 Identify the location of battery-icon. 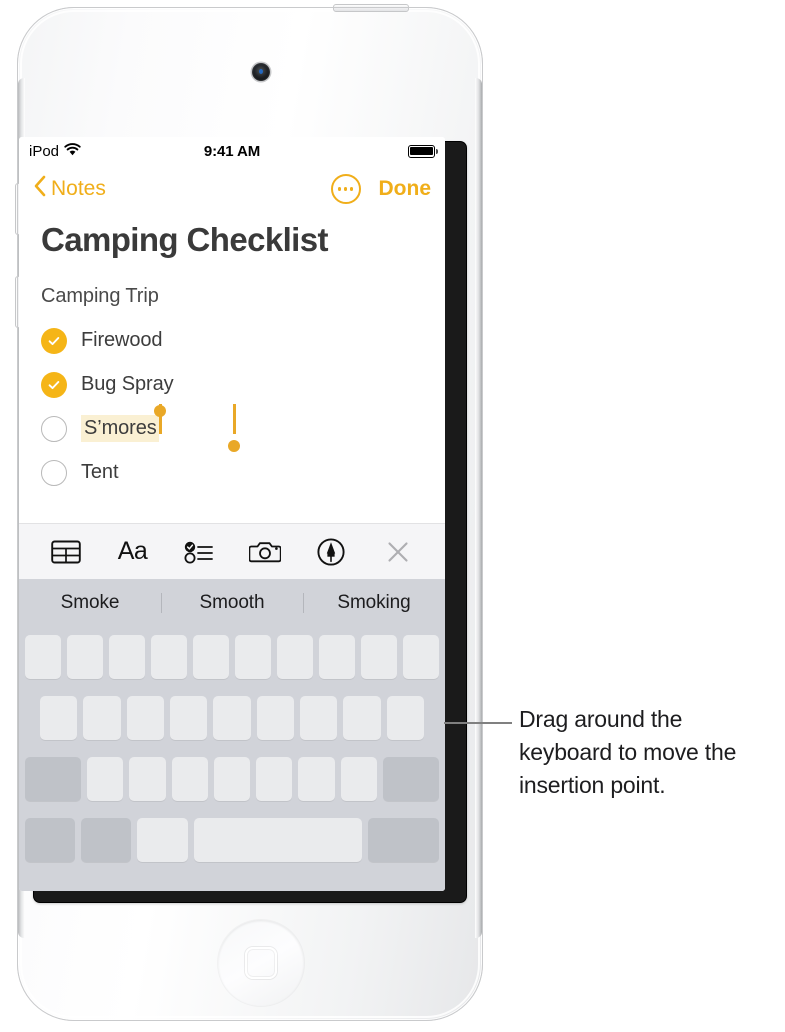
(423, 151).